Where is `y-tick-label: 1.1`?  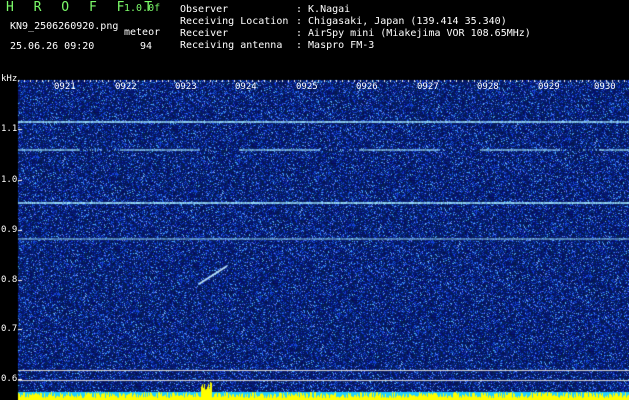
y-tick-label: 1.1 is located at coordinates (9, 129).